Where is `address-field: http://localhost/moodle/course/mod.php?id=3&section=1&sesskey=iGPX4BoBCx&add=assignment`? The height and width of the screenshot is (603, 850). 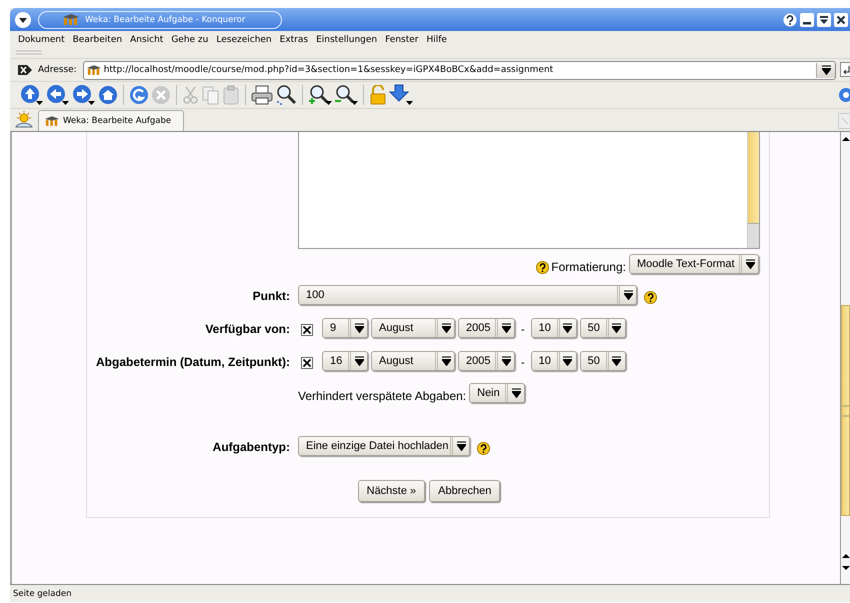
address-field: http://localhost/moodle/course/mod.php?id=3&section=1&sesskey=iGPX4BoBCx&add=assignment is located at coordinates (459, 70).